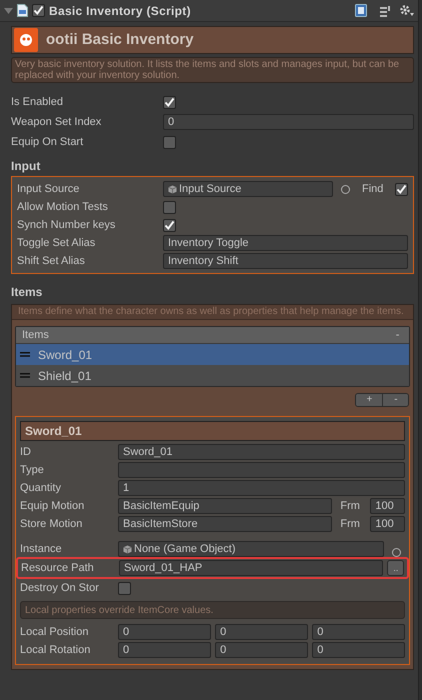  Describe the element at coordinates (58, 568) in the screenshot. I see `field-label: Resource Path` at that location.